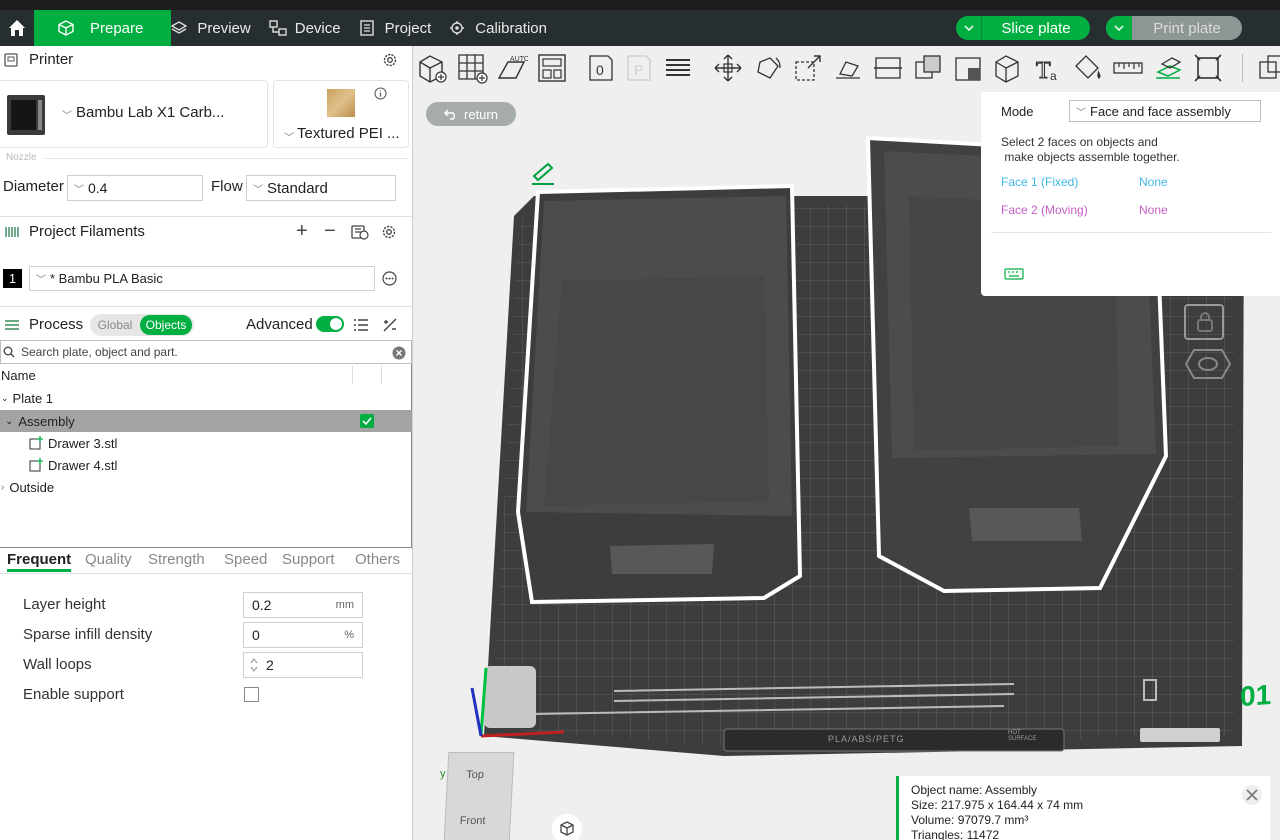 The width and height of the screenshot is (1280, 840). I want to click on layers-icon, so click(179, 27).